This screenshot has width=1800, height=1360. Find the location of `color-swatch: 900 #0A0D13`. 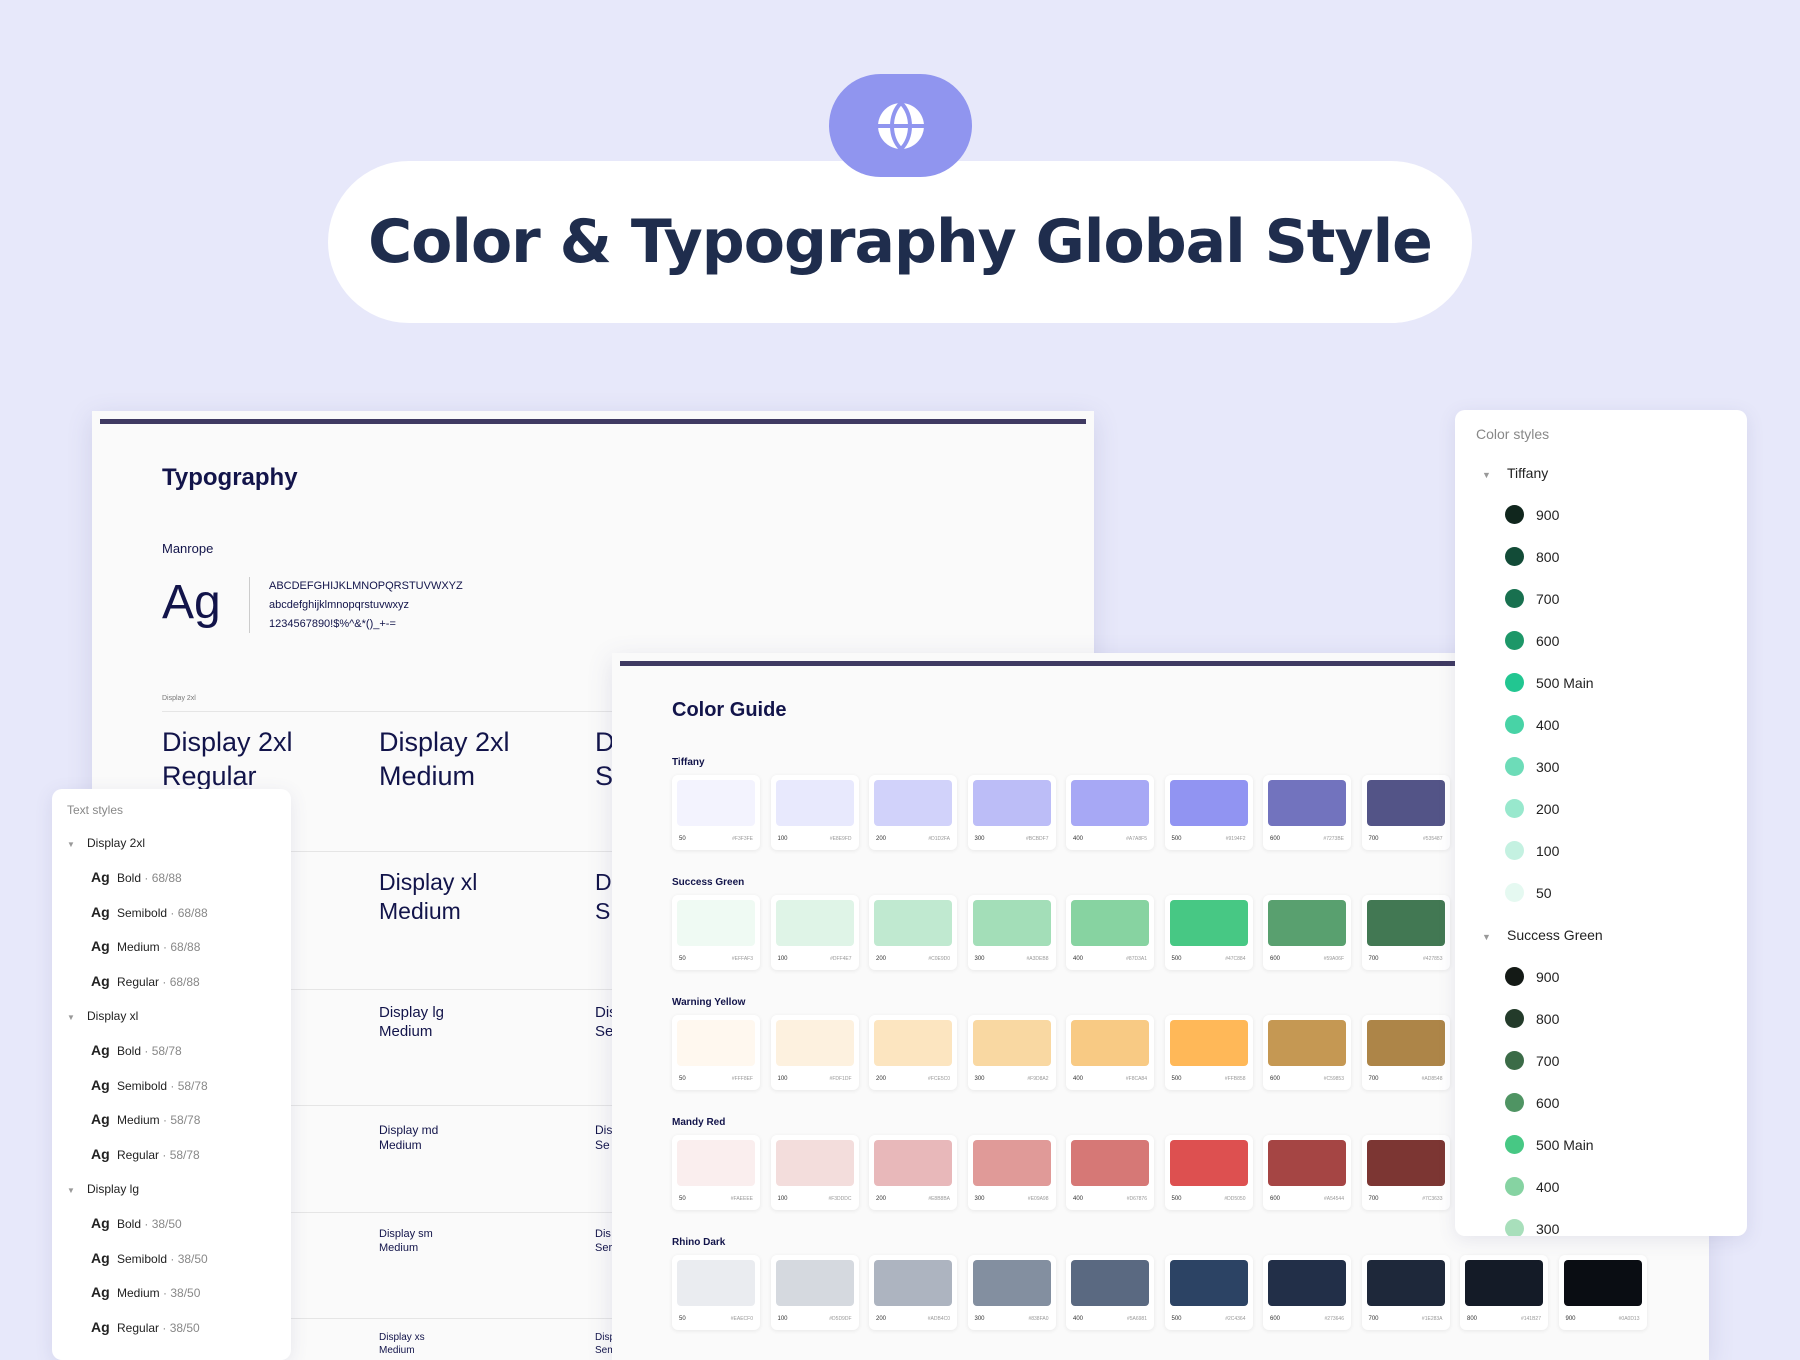

color-swatch: 900 #0A0D13 is located at coordinates (1602, 1292).